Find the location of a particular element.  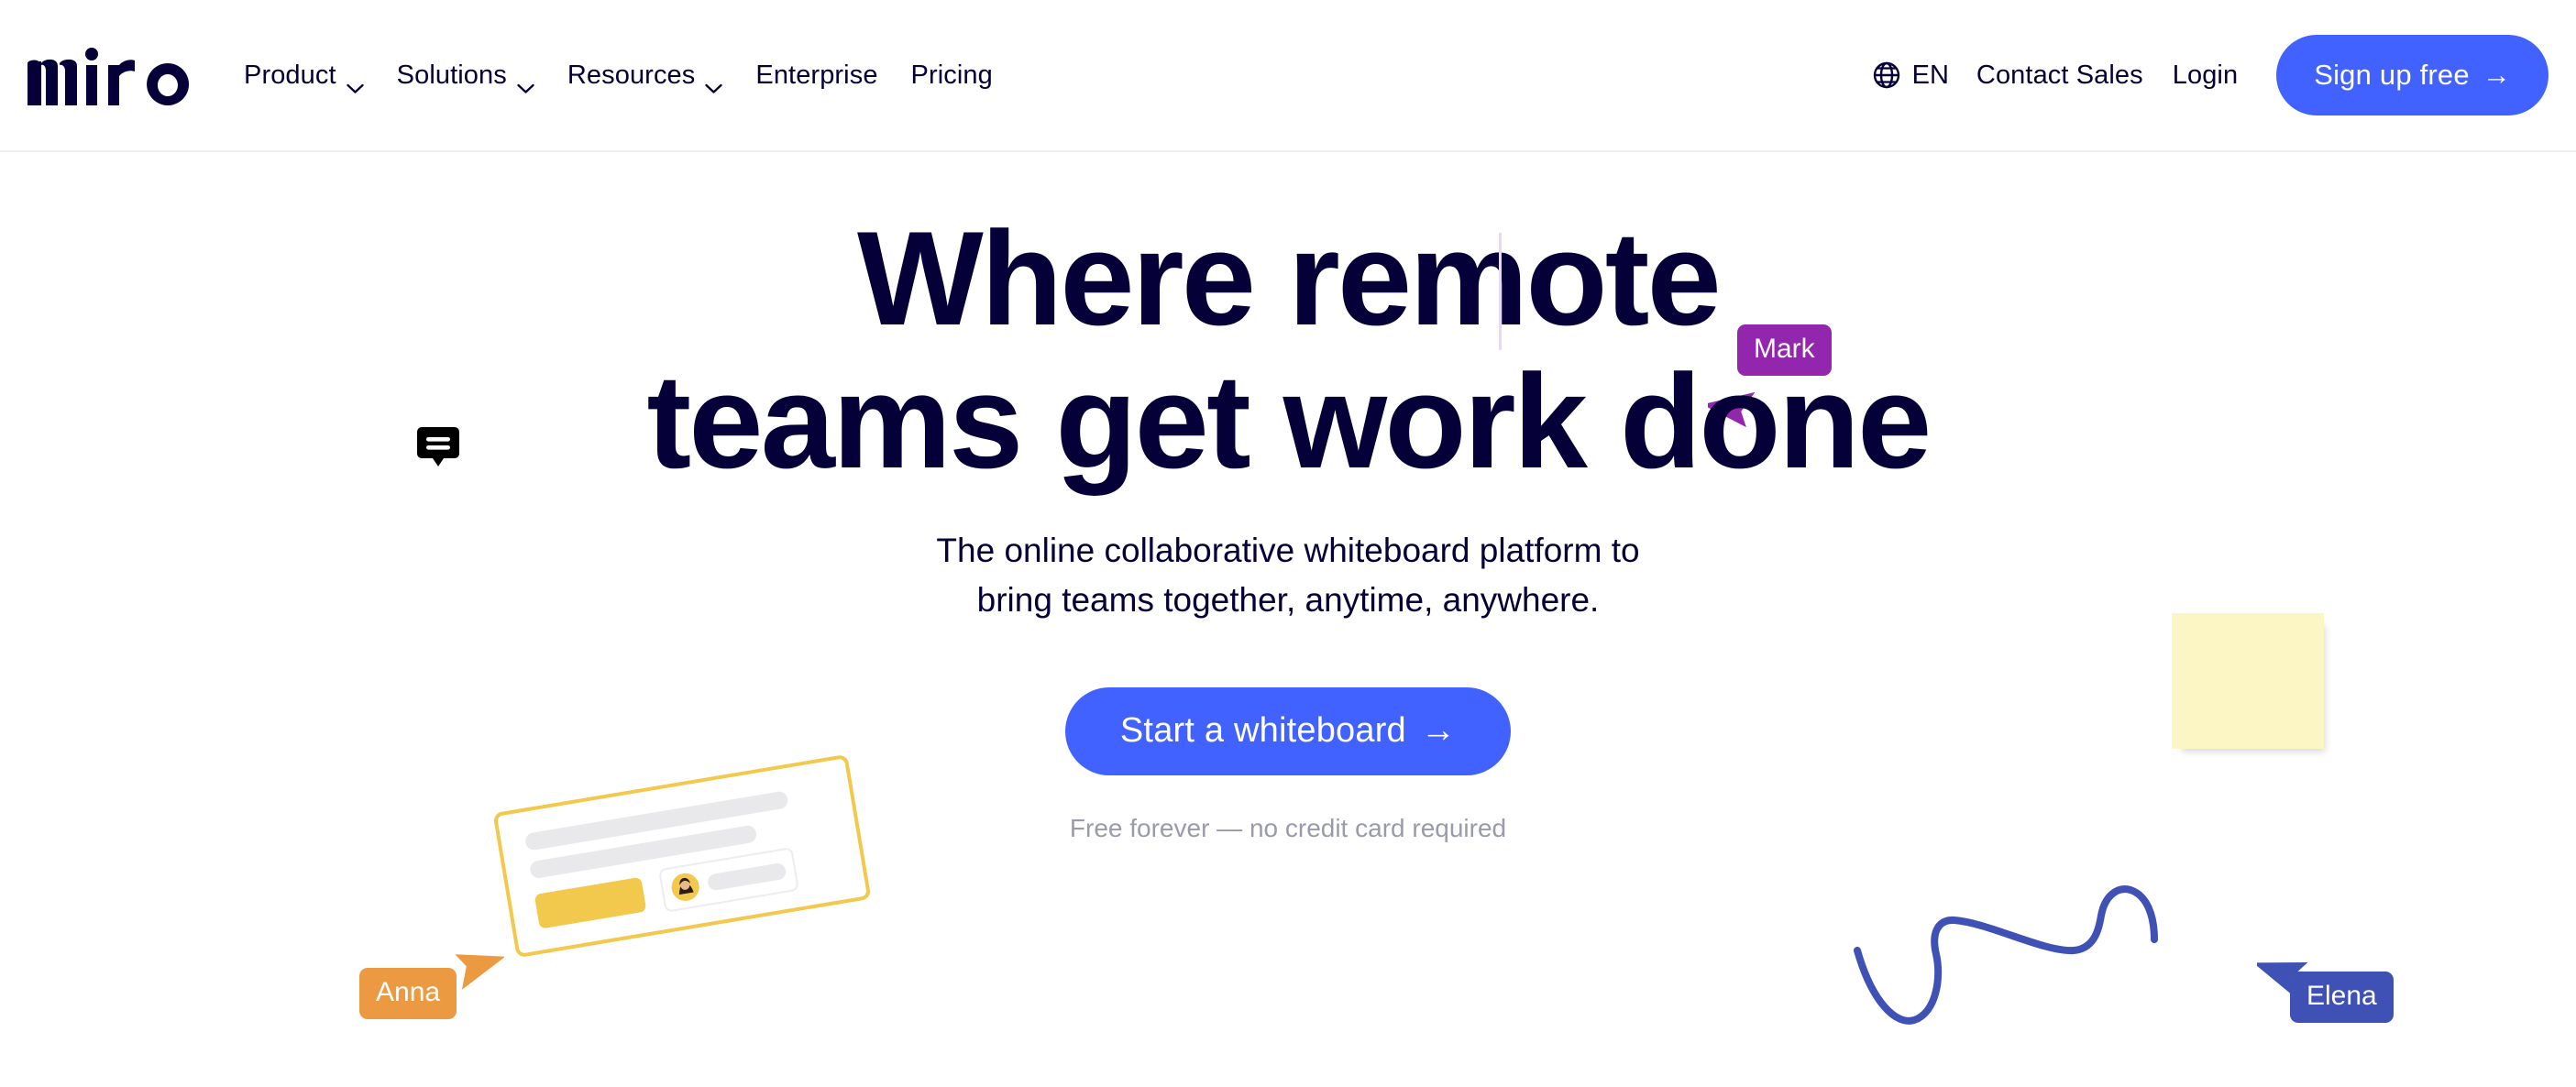

nav-item-resources: Resources is located at coordinates (645, 75).